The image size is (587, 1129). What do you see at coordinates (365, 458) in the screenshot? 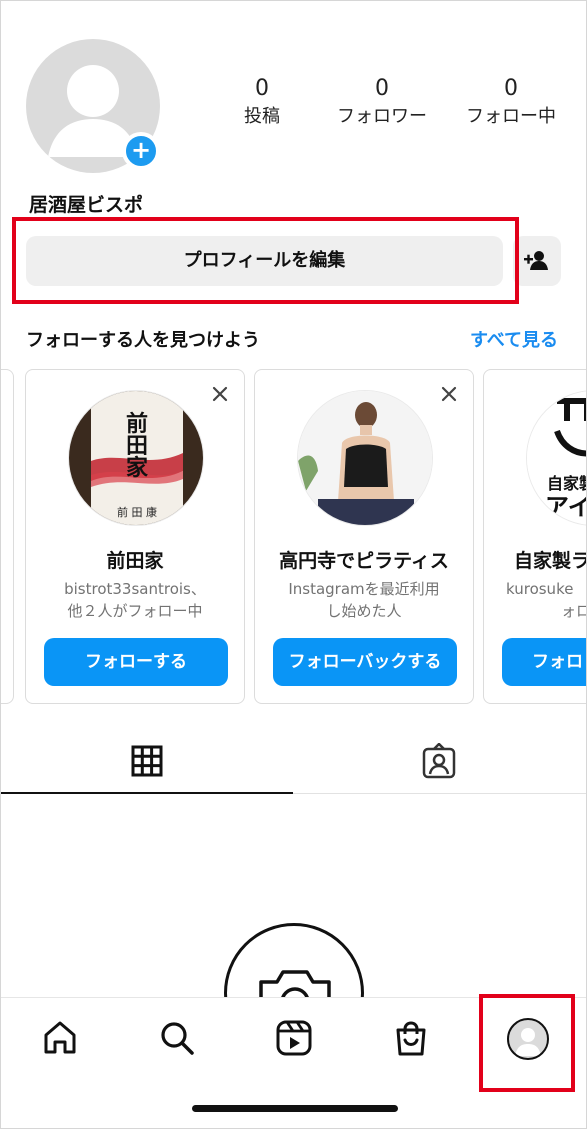
I see `suggestion-avatar` at bounding box center [365, 458].